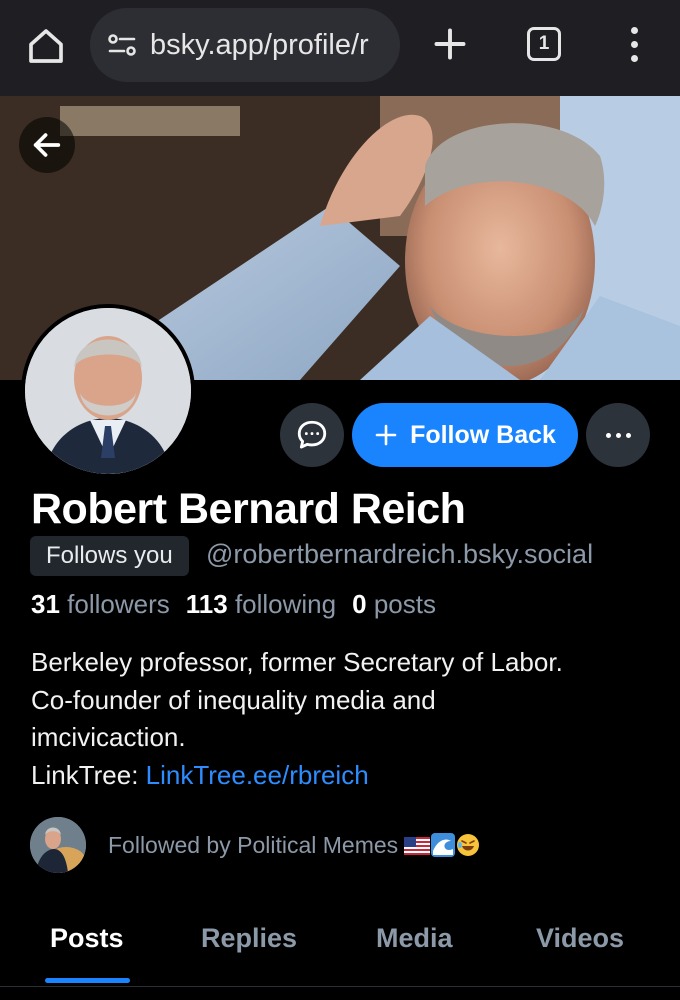 This screenshot has height=1000, width=680. Describe the element at coordinates (122, 45) in the screenshot. I see `site-settings-icon` at that location.